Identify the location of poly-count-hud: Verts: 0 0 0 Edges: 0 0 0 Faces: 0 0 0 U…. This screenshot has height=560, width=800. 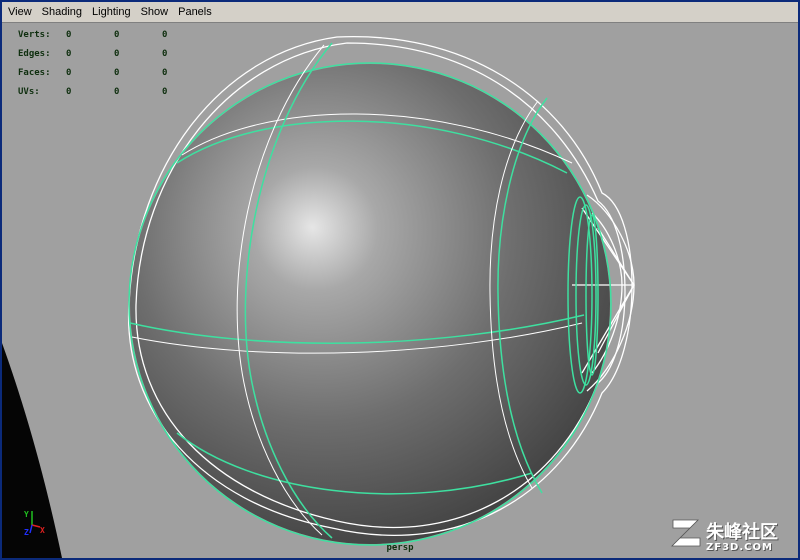
(114, 63).